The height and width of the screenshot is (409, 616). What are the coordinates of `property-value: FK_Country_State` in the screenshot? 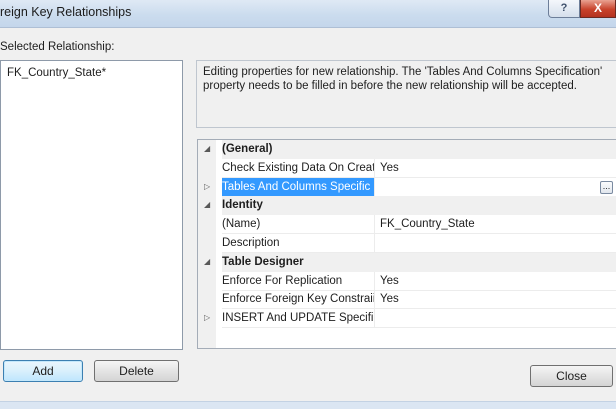 It's located at (495, 225).